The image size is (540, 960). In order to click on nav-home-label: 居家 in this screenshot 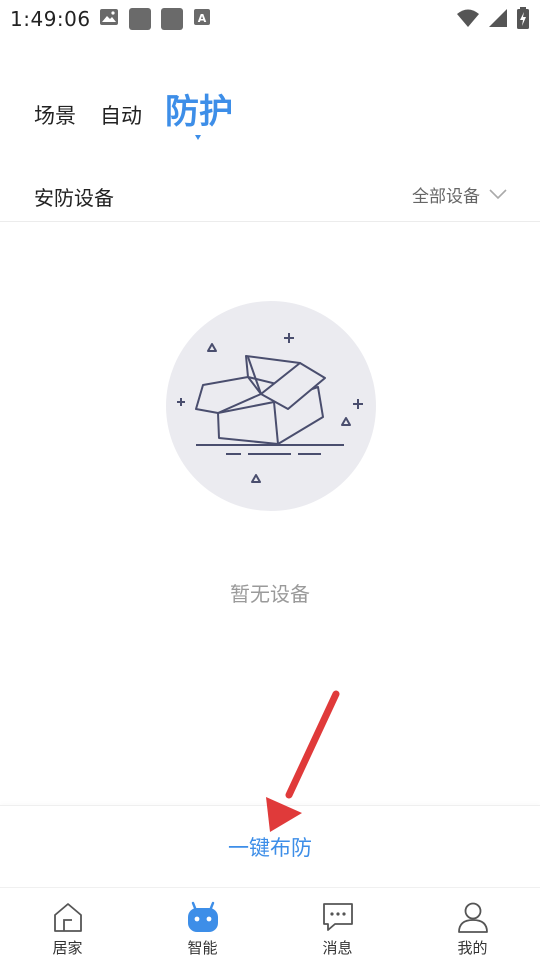, I will do `click(67, 948)`.